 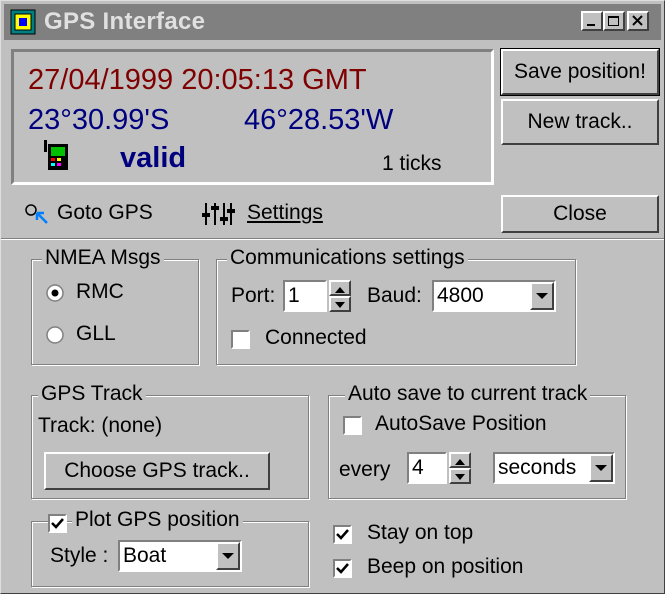 I want to click on latitude-readout: 23°30.99'S, so click(x=99, y=120).